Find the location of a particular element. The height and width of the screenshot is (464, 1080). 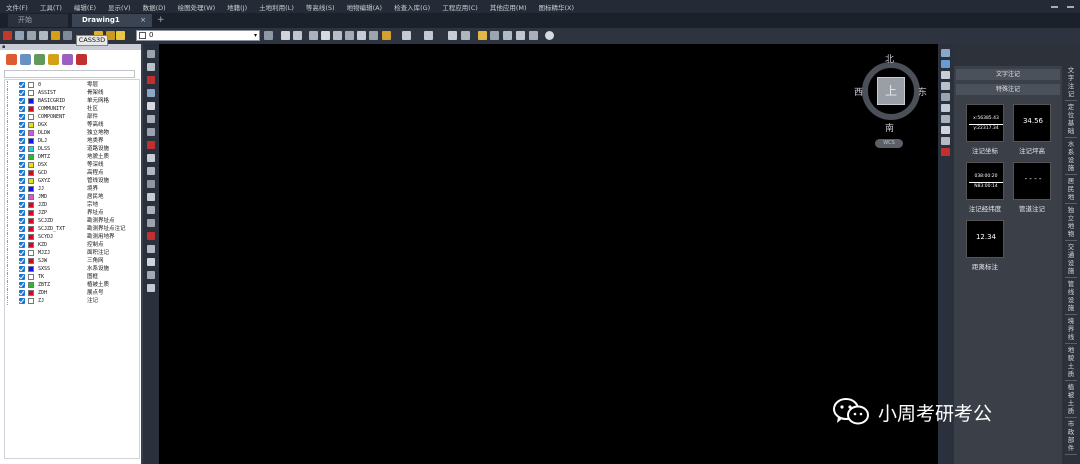

section-special-annotation: 特殊注记 is located at coordinates (1008, 89).